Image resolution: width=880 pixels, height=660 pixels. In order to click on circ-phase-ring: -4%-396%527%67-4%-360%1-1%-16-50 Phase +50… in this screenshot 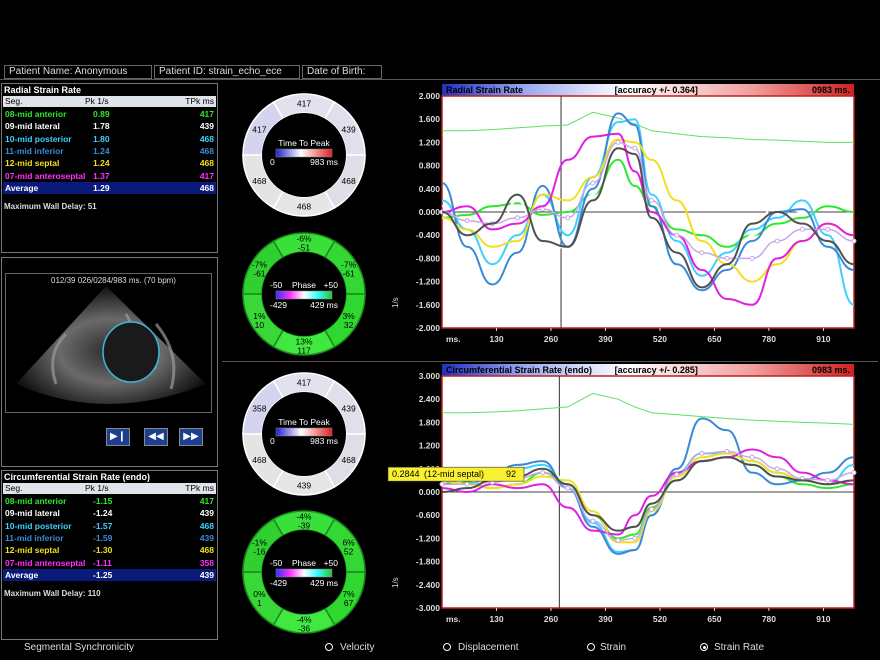, I will do `click(304, 572)`.